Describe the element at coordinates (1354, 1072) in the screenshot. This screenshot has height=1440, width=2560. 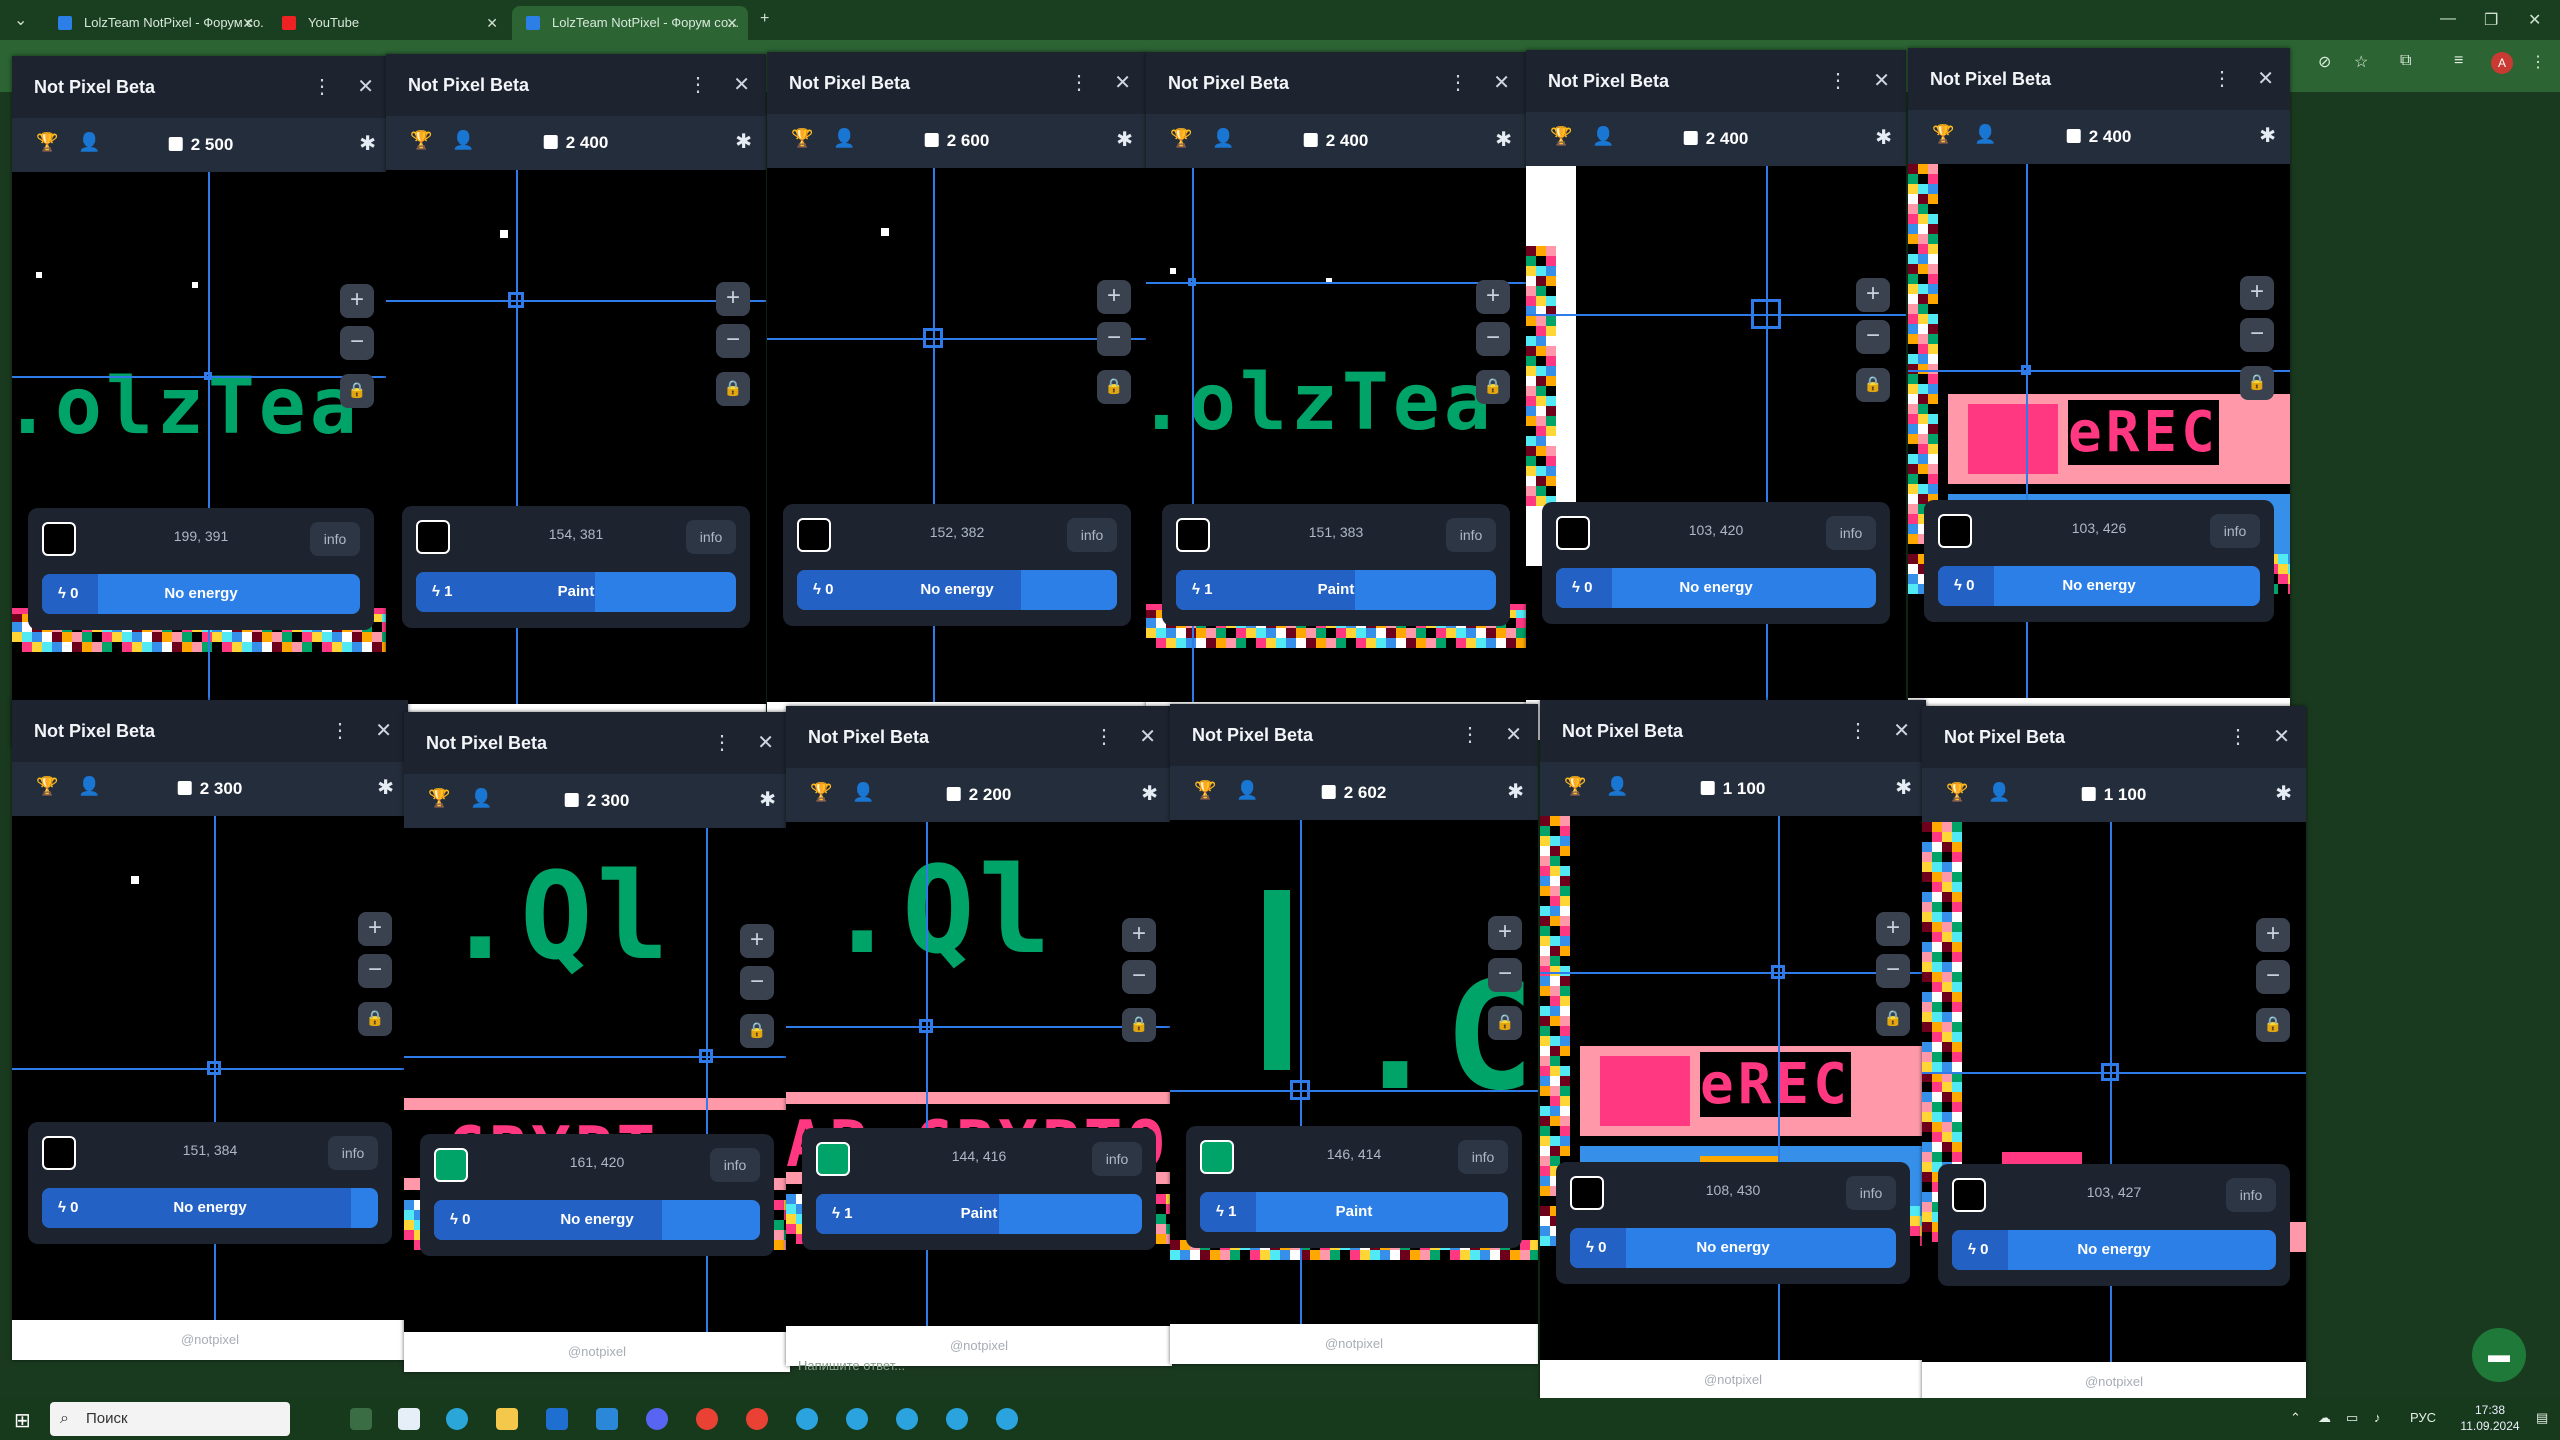
I see `pixel-canvas: .C + − 🔒` at that location.